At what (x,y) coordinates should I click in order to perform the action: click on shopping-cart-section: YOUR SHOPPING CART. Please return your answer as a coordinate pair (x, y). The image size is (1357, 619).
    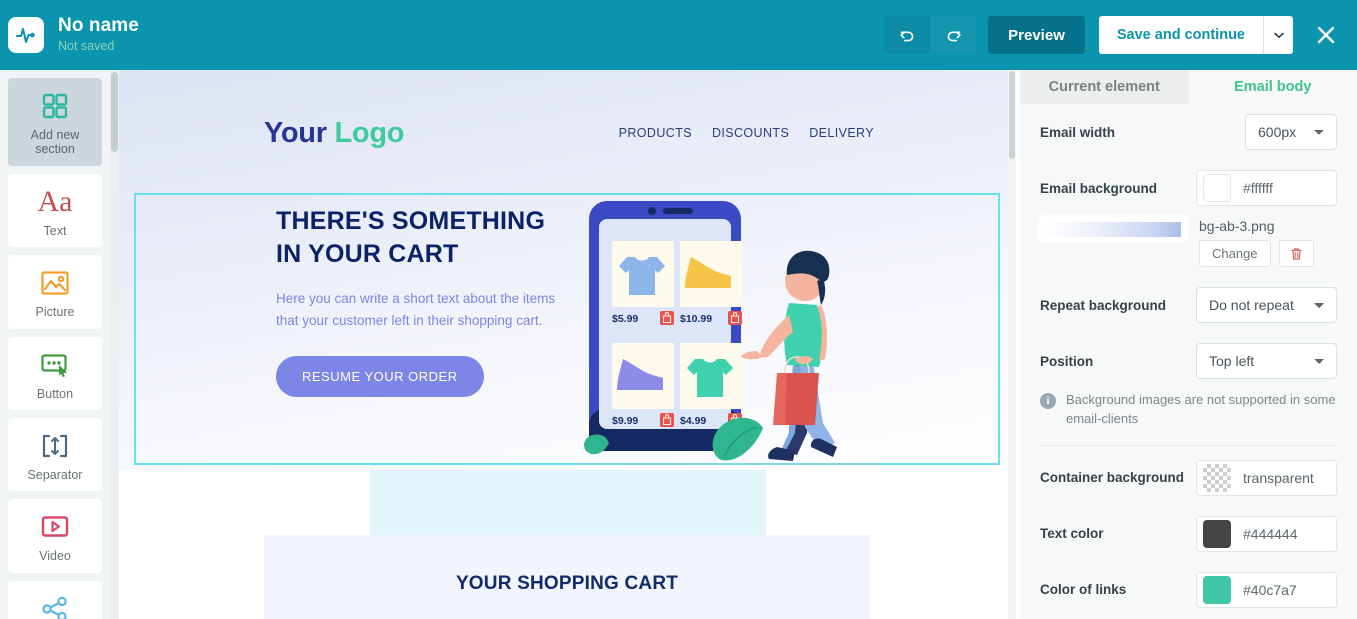
    Looking at the image, I should click on (567, 577).